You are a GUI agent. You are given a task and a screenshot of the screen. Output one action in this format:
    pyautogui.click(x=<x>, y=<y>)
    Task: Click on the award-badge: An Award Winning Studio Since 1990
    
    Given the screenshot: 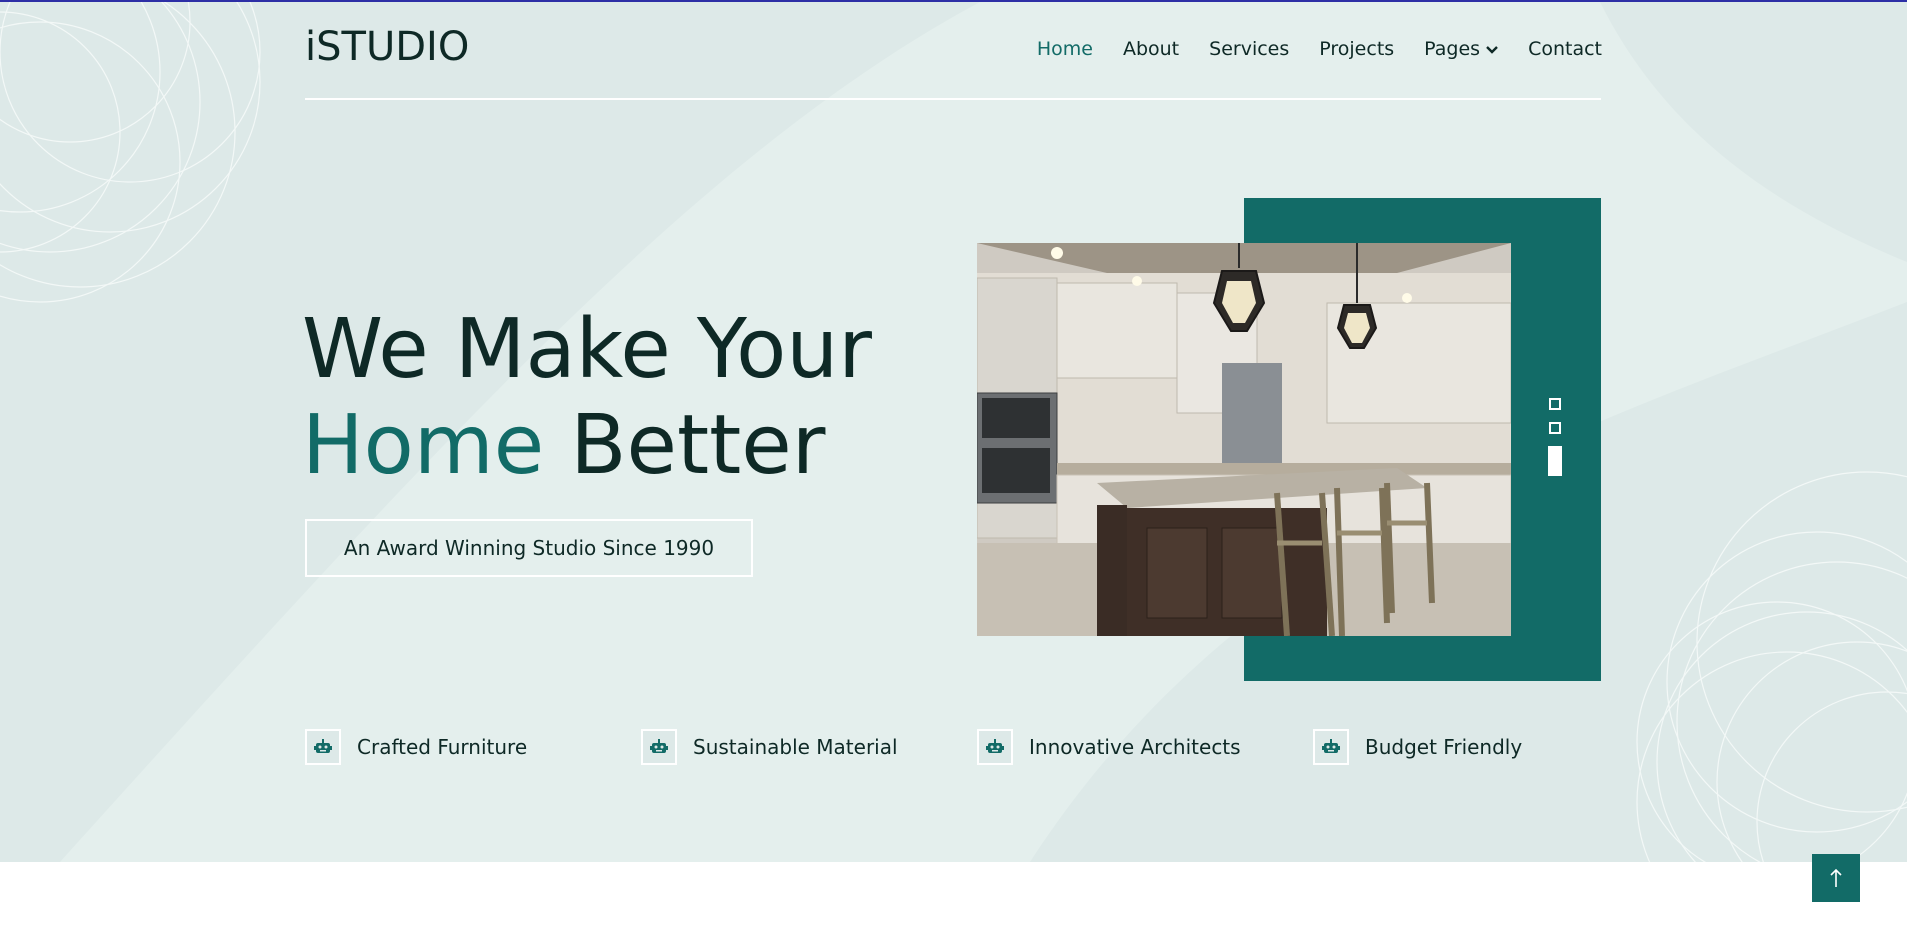 What is the action you would take?
    pyautogui.click(x=529, y=548)
    